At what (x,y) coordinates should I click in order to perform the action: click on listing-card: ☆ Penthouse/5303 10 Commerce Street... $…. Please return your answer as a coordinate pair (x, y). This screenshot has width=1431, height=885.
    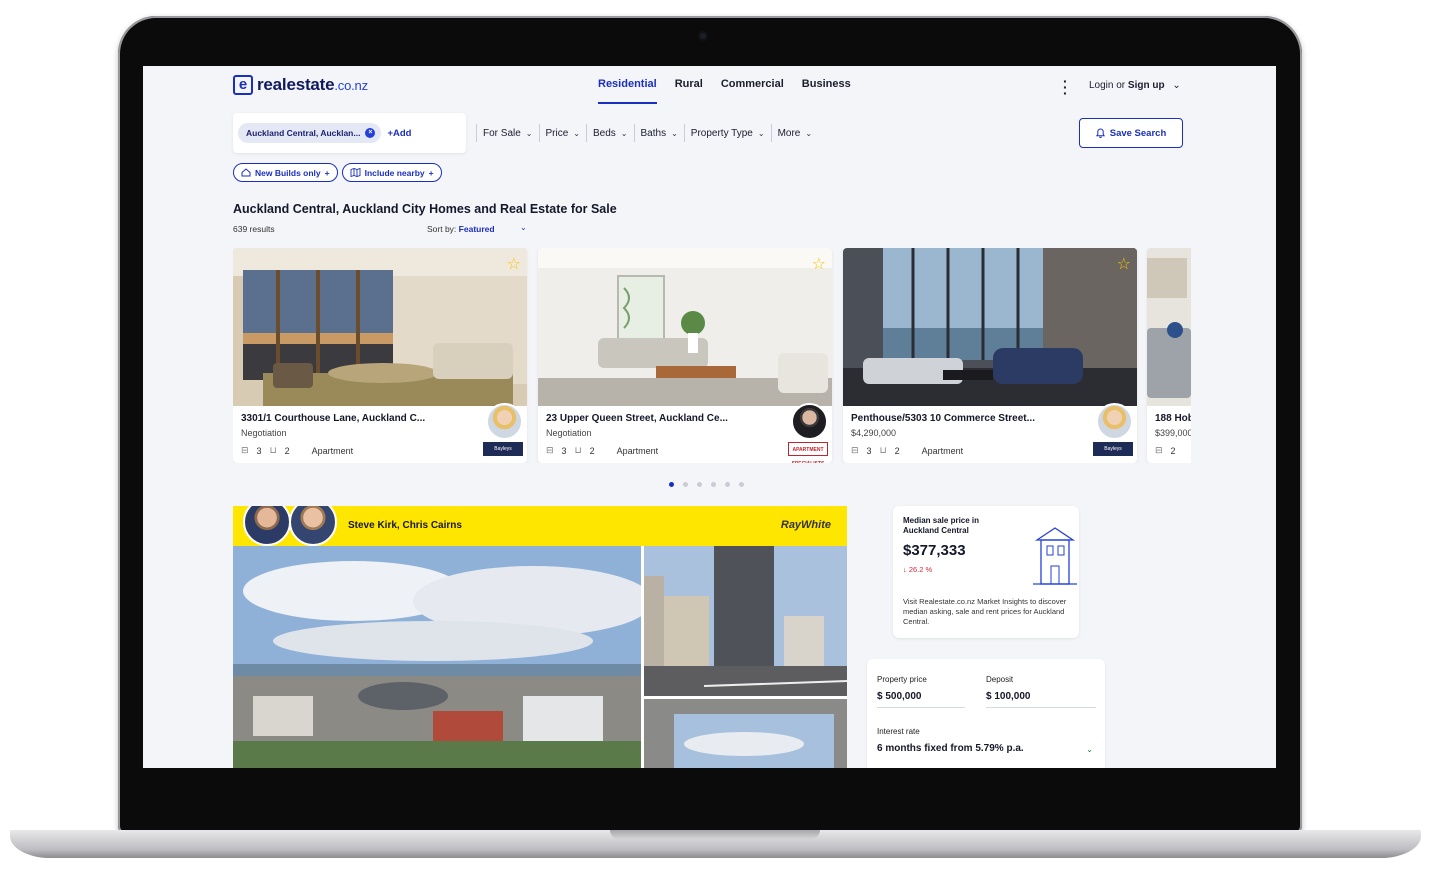
    Looking at the image, I should click on (990, 355).